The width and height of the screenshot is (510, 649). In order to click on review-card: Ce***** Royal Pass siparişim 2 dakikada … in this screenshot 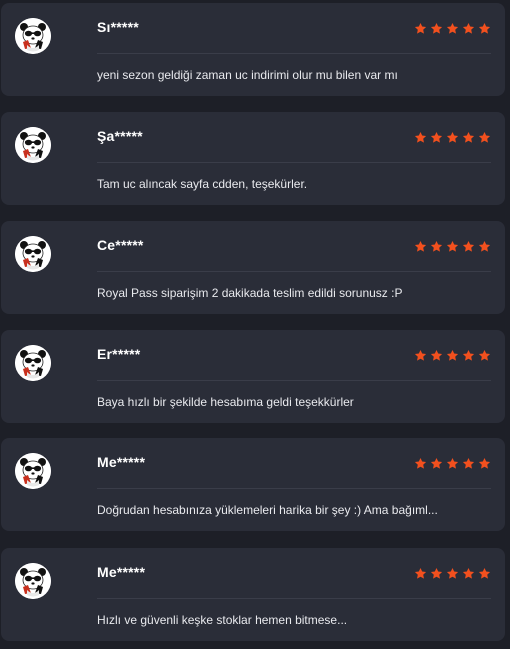, I will do `click(253, 267)`.